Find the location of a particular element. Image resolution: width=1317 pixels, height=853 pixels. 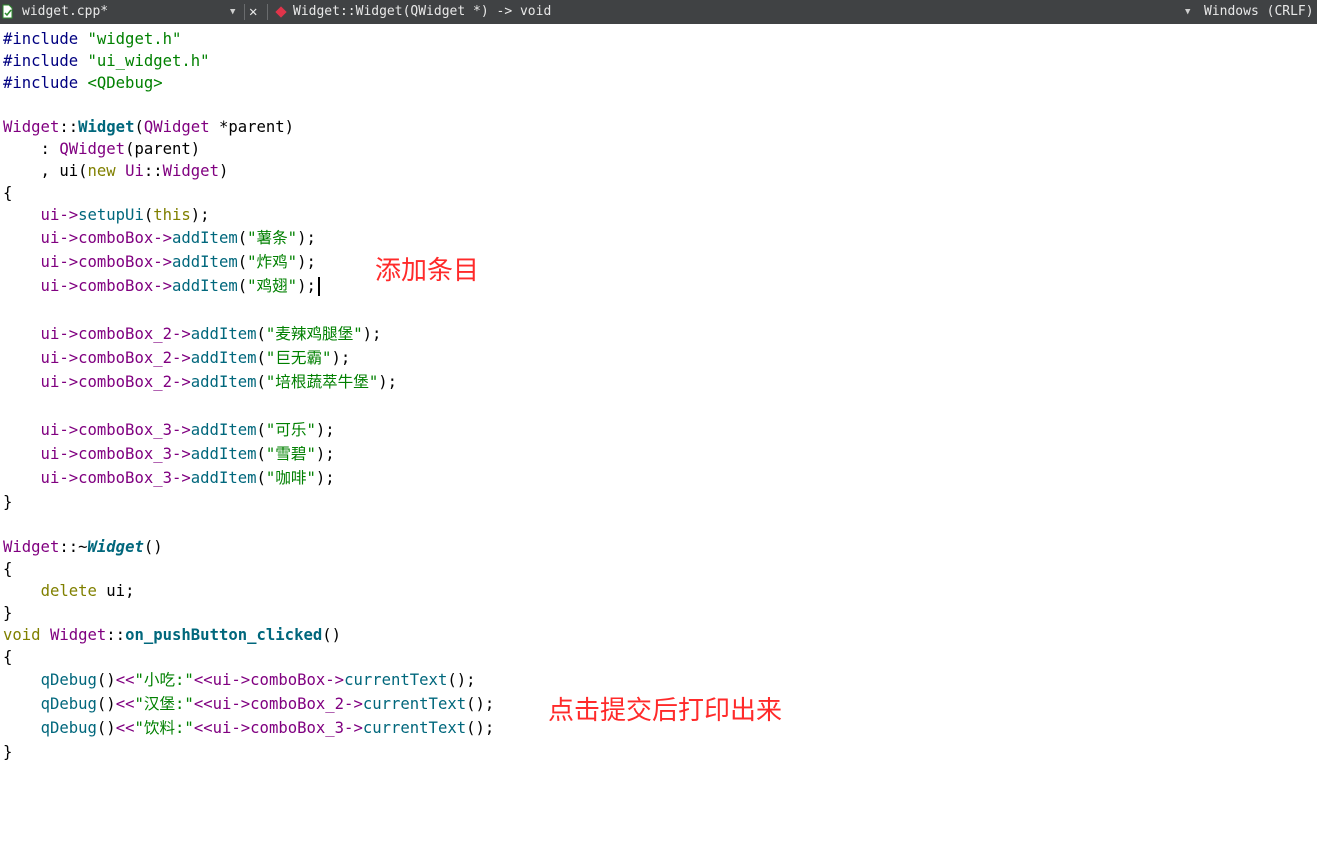

line-ending-selector: Windows (CRLF) is located at coordinates (1259, 12).